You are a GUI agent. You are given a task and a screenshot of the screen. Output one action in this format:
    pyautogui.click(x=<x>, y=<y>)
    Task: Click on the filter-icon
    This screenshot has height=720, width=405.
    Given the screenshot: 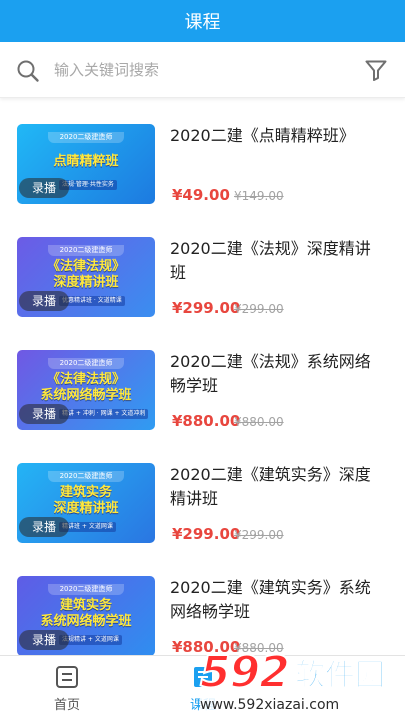 What is the action you would take?
    pyautogui.click(x=376, y=70)
    